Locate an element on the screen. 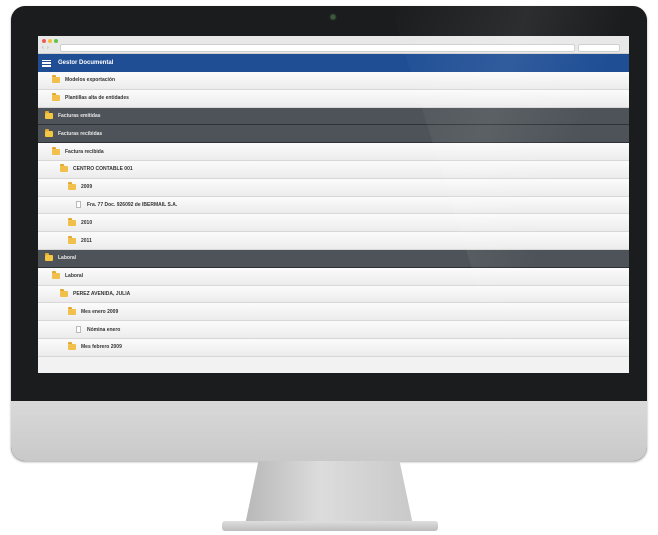 The height and width of the screenshot is (535, 658). monitor-stand is located at coordinates (329, 493).